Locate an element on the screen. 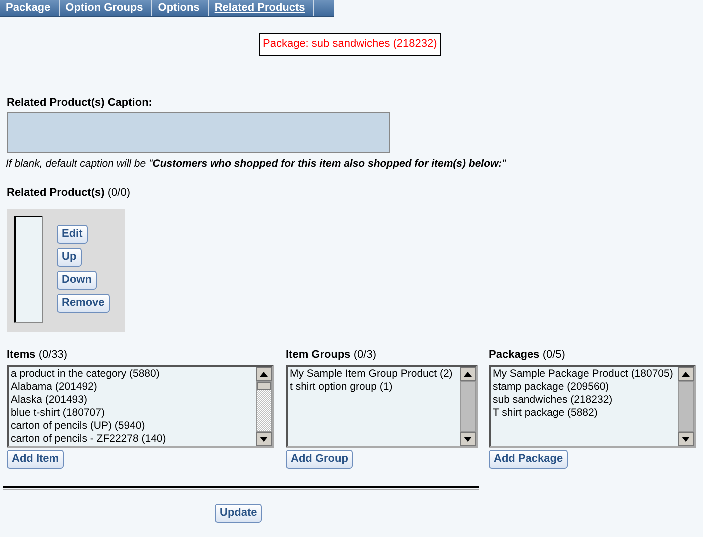 The height and width of the screenshot is (537, 703). caption-hint: If blank, default caption will be "Customers who shopped for this item also shopped for item(s) below:" is located at coordinates (257, 164).